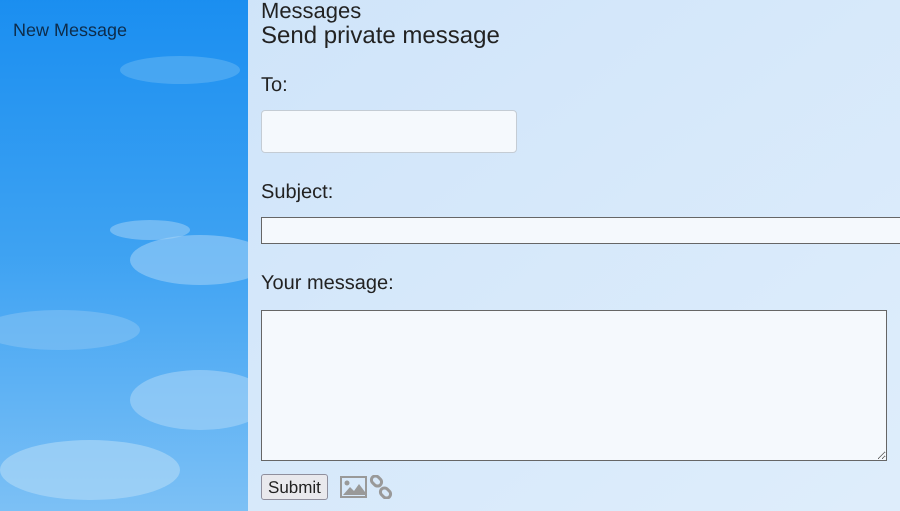 This screenshot has height=511, width=900. Describe the element at coordinates (353, 487) in the screenshot. I see `image-icon` at that location.